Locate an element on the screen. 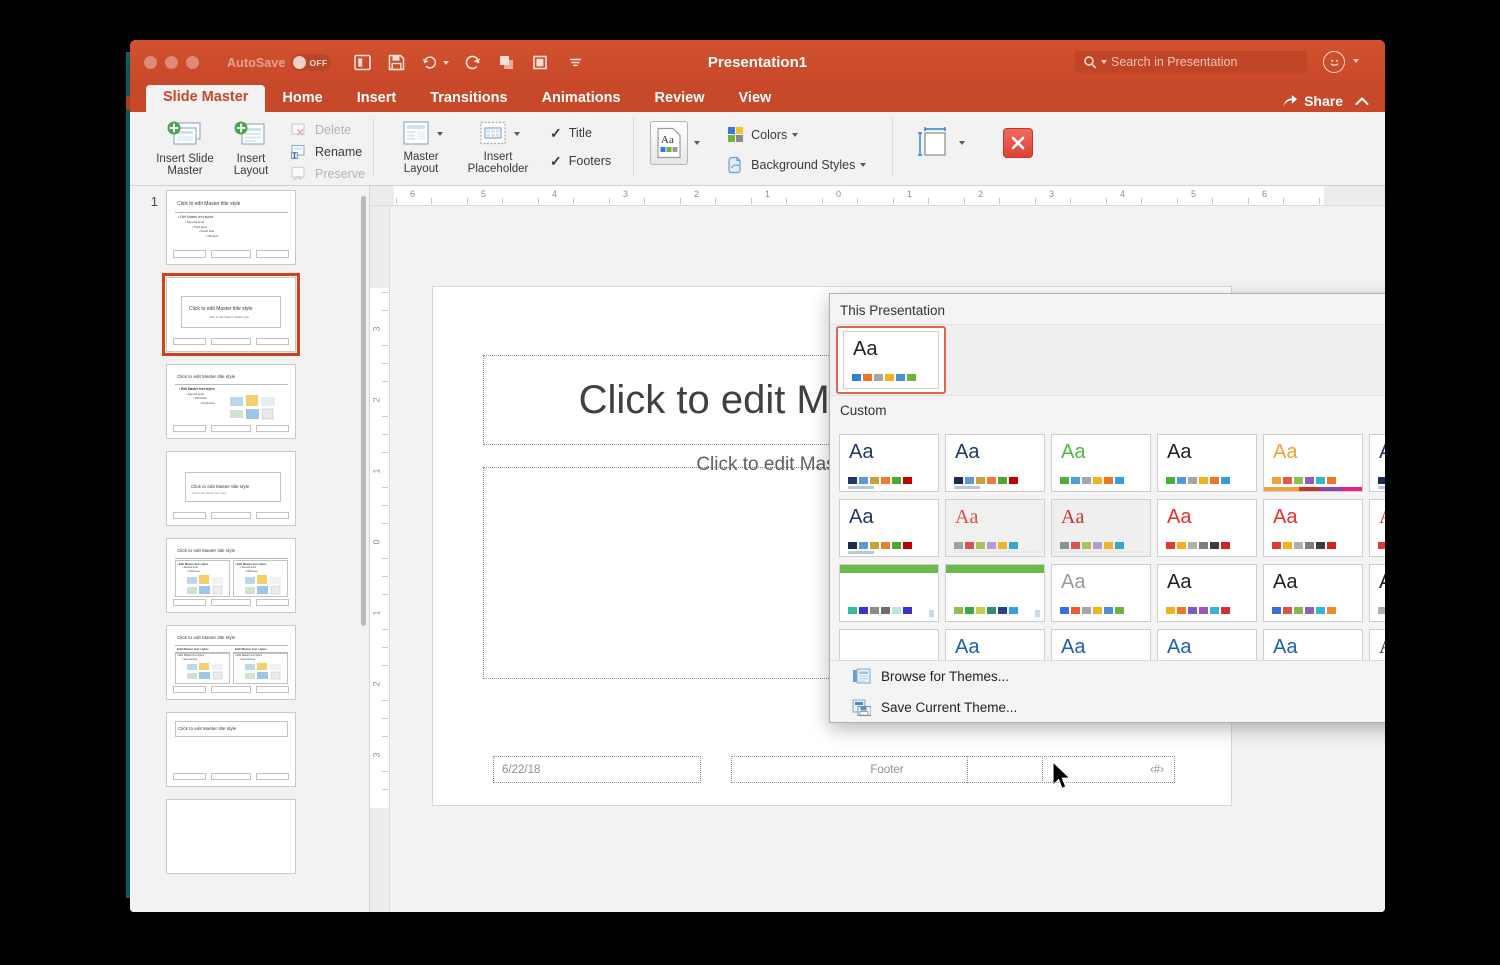 This screenshot has height=965, width=1500. close-window-button is located at coordinates (150, 62).